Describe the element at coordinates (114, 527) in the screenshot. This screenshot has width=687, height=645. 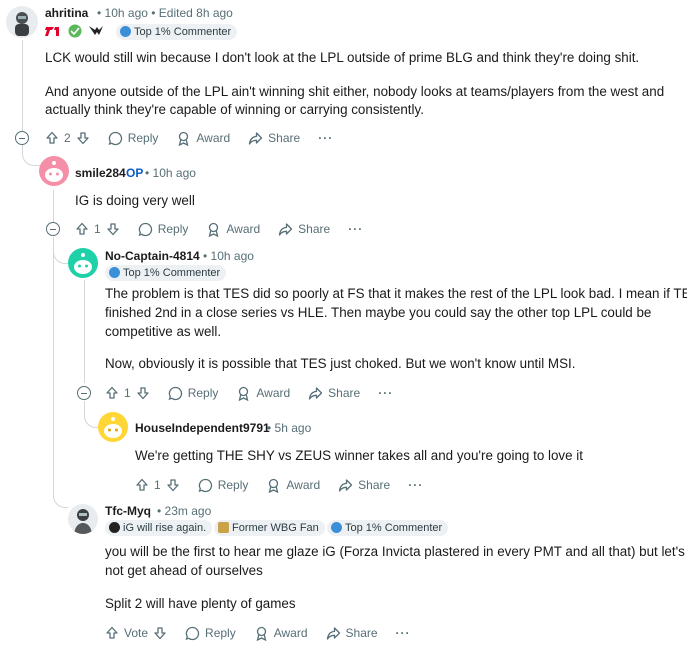
I see `ig-logo-icon` at that location.